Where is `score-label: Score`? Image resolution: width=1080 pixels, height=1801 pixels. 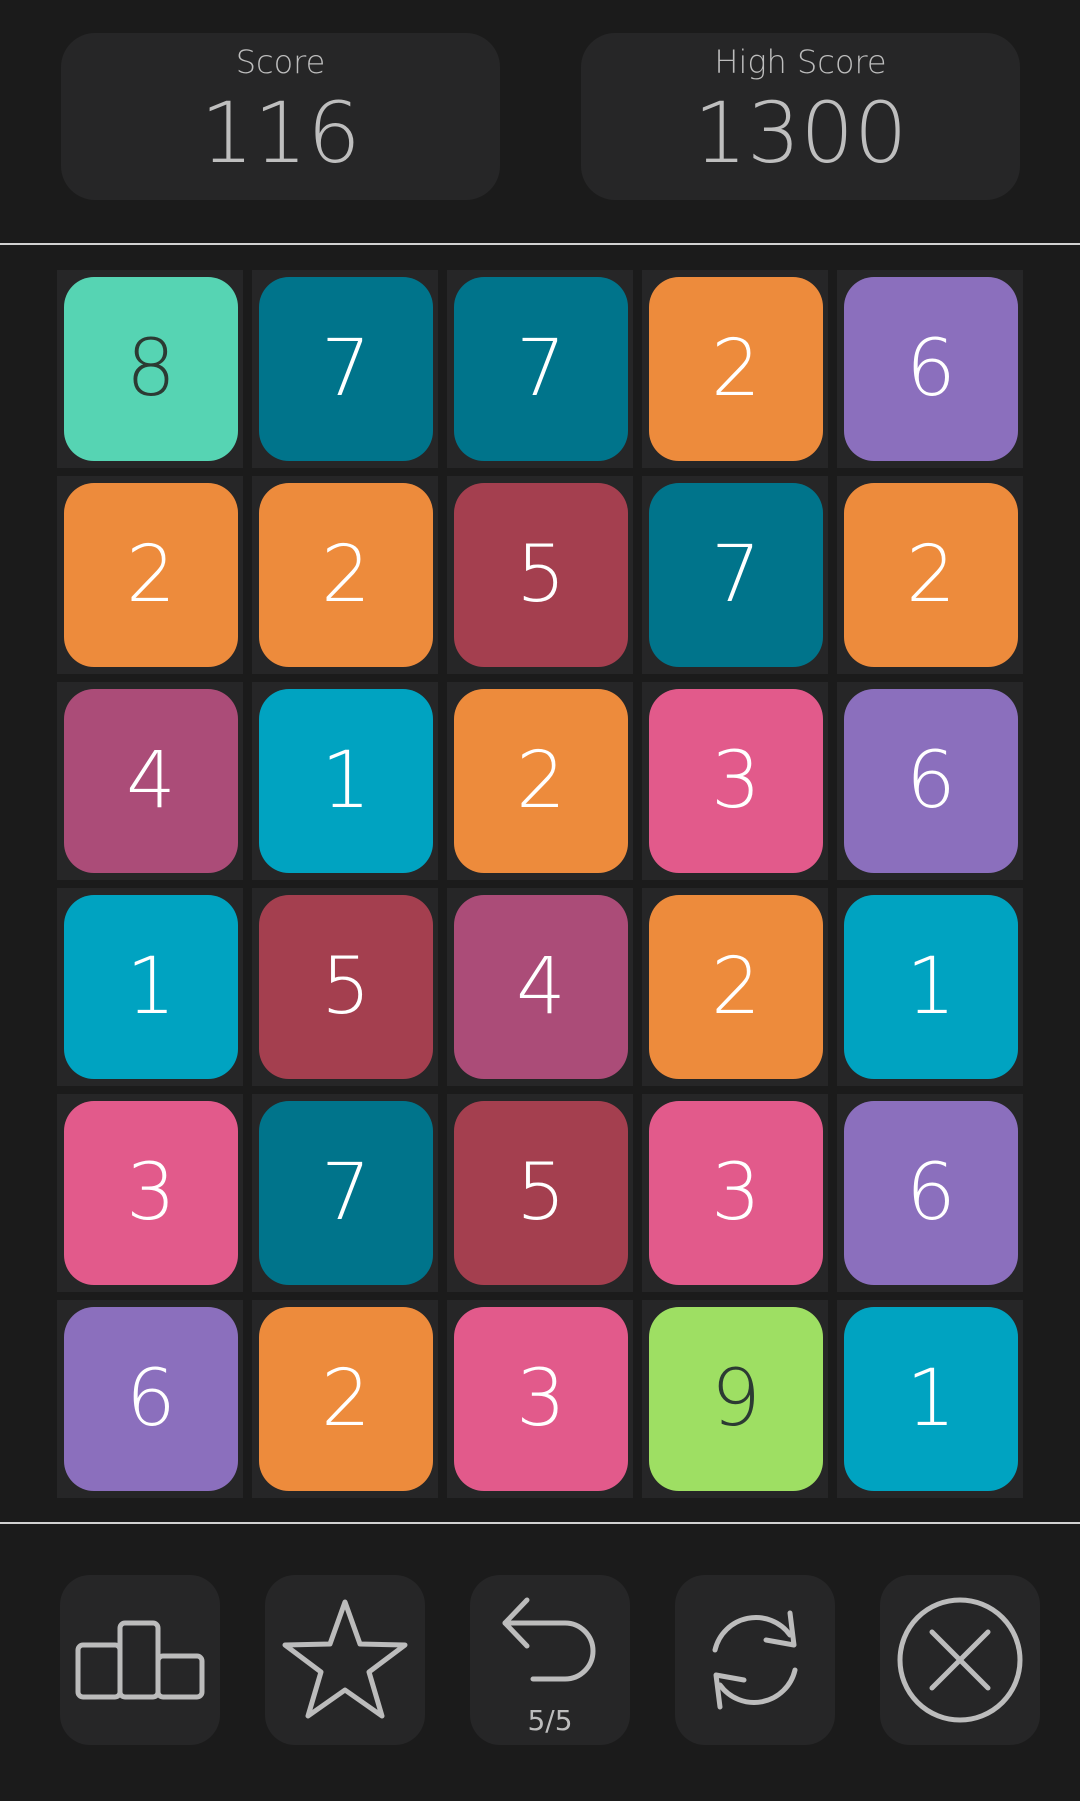
score-label: Score is located at coordinates (280, 62).